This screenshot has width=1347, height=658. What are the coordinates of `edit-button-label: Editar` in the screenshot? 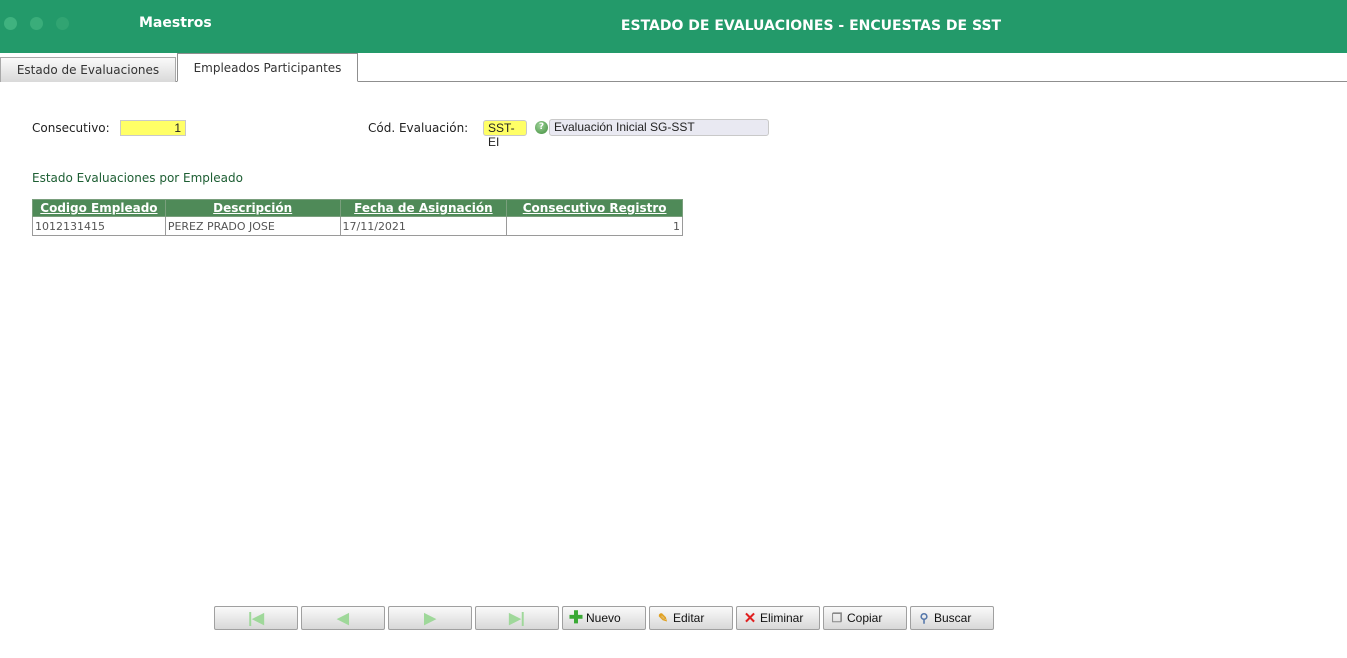 It's located at (689, 618).